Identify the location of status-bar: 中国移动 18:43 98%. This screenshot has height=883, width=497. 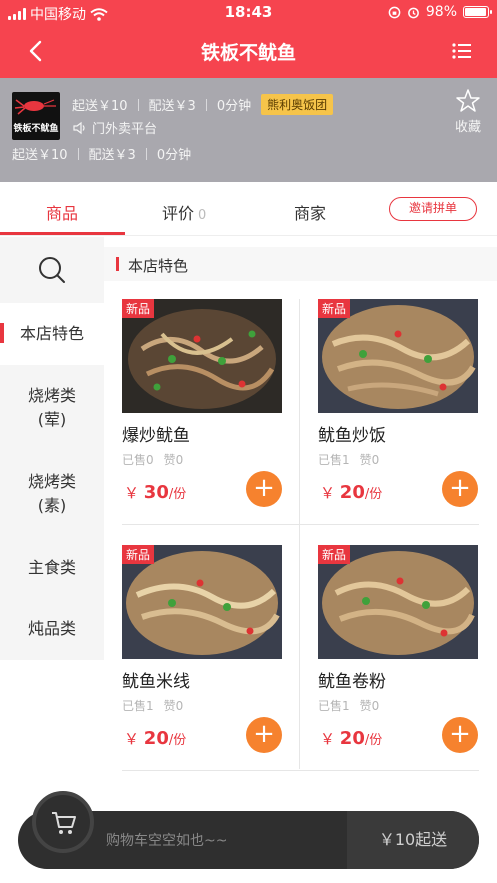
(248, 12).